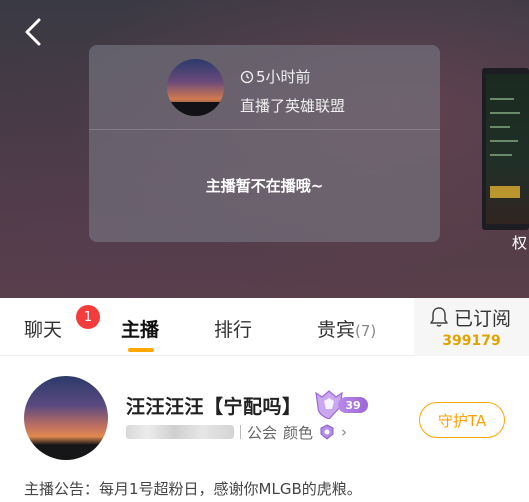 This screenshot has height=502, width=529. Describe the element at coordinates (293, 106) in the screenshot. I see `streamed-game-text: 直播了英雄联盟` at that location.